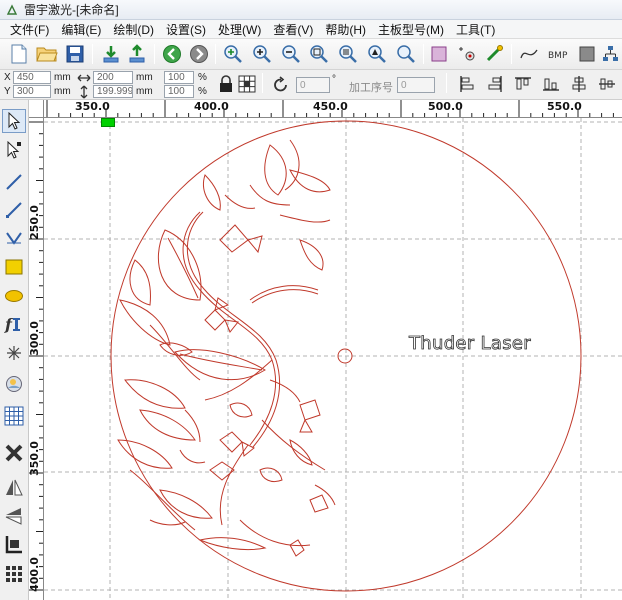 The height and width of the screenshot is (600, 622). Describe the element at coordinates (32, 77) in the screenshot. I see `x-position-field` at that location.